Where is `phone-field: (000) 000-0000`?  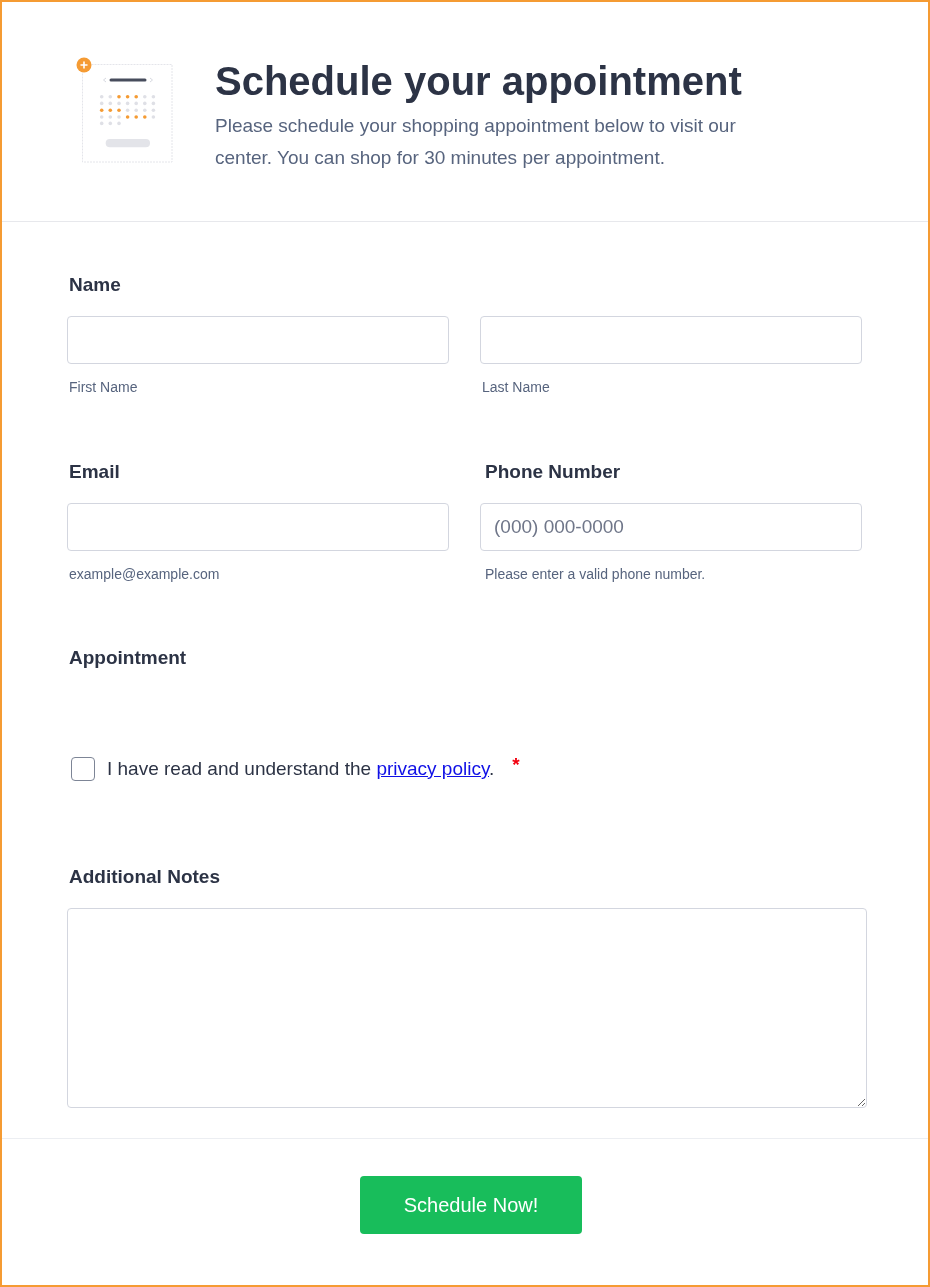 phone-field: (000) 000-0000 is located at coordinates (671, 527).